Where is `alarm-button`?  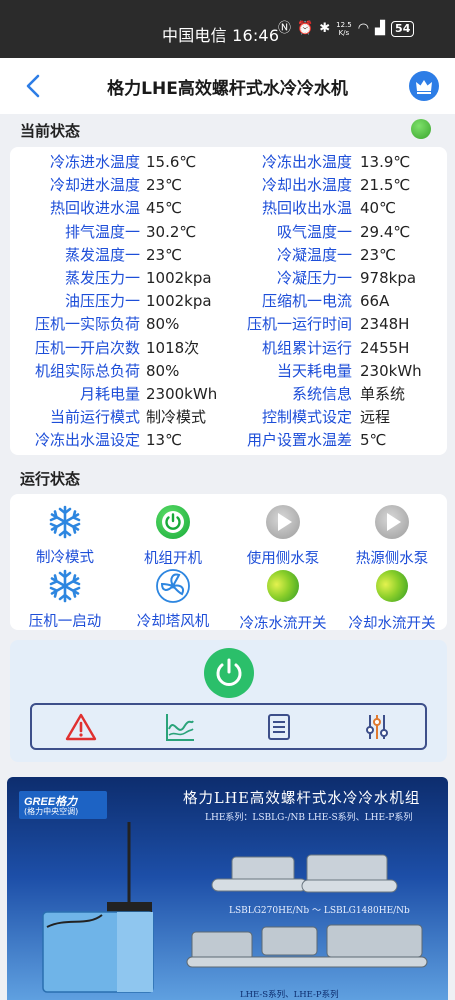
alarm-button is located at coordinates (81, 727).